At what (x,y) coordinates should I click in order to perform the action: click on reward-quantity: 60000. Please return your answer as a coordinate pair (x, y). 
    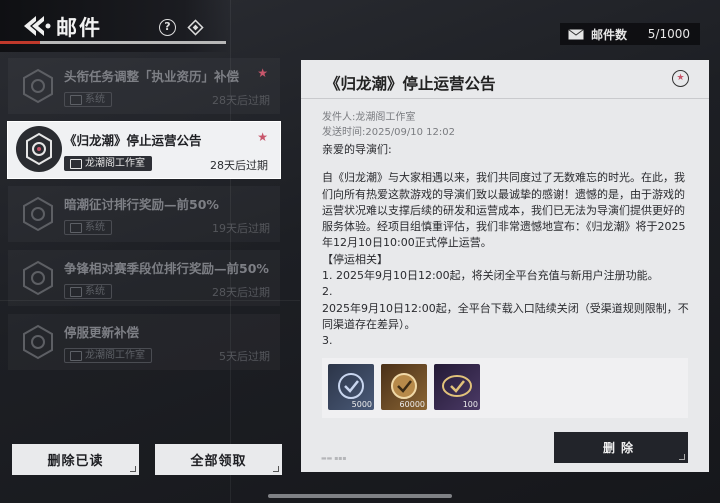
    Looking at the image, I should click on (412, 404).